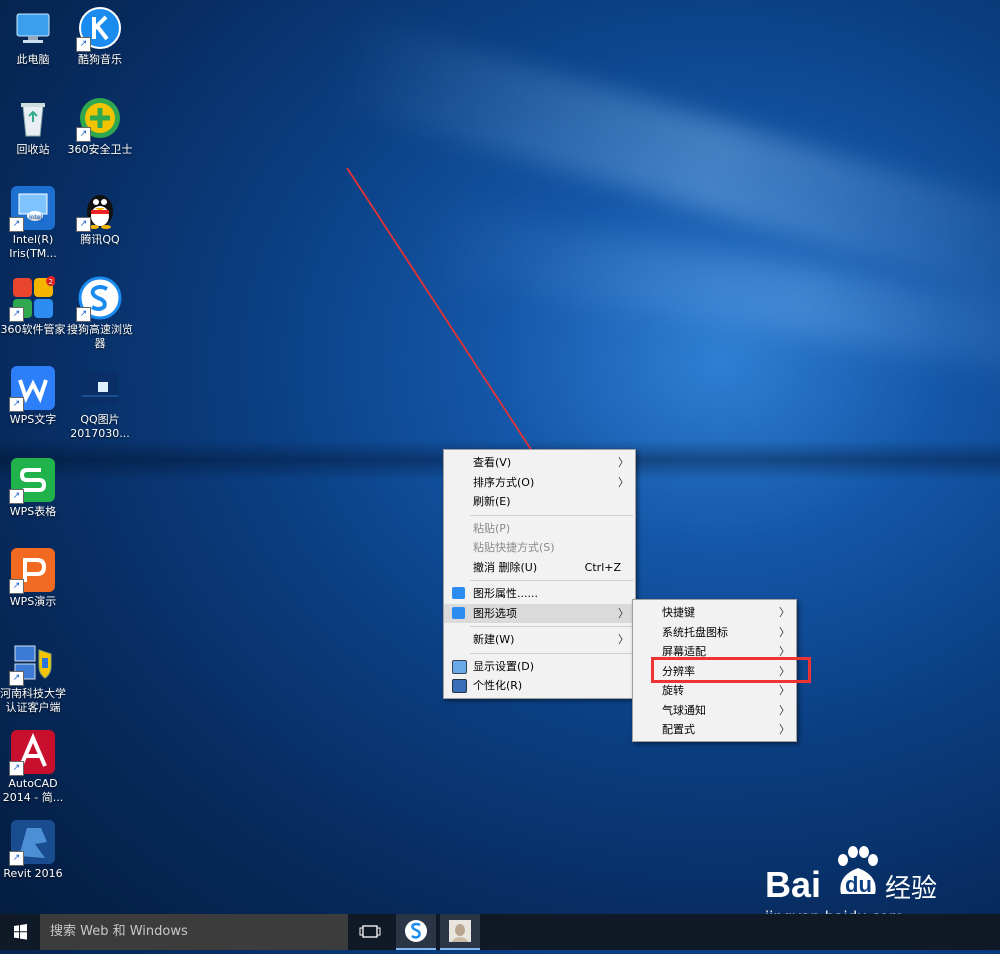 The height and width of the screenshot is (954, 1000). What do you see at coordinates (539, 568) in the screenshot?
I see `menu-item-undo-delete: 撤消 删除(U) Ctrl+Z` at bounding box center [539, 568].